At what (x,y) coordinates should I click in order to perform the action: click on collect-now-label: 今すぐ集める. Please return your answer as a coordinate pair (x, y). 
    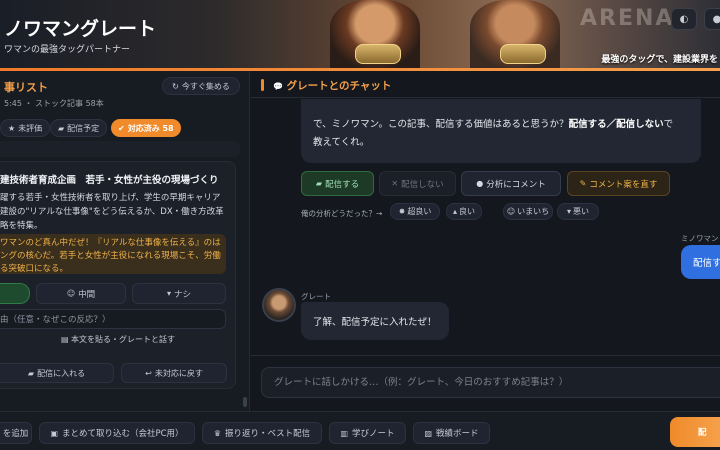
    Looking at the image, I should click on (205, 86).